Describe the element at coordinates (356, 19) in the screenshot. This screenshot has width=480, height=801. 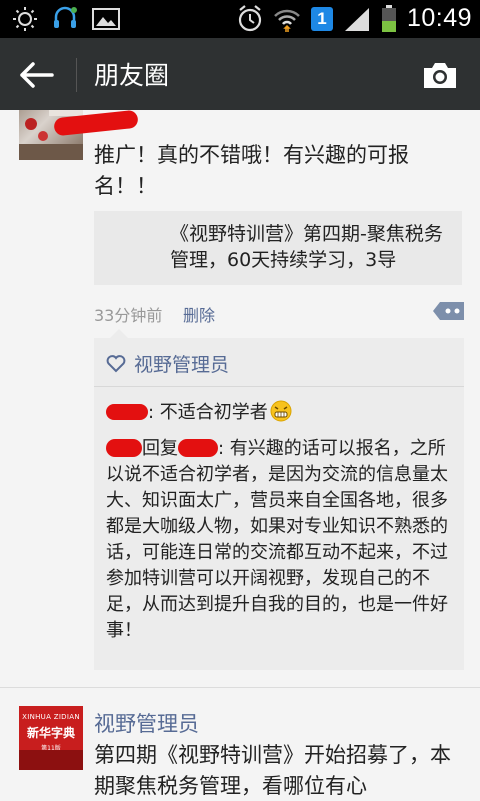
I see `signal-icon` at that location.